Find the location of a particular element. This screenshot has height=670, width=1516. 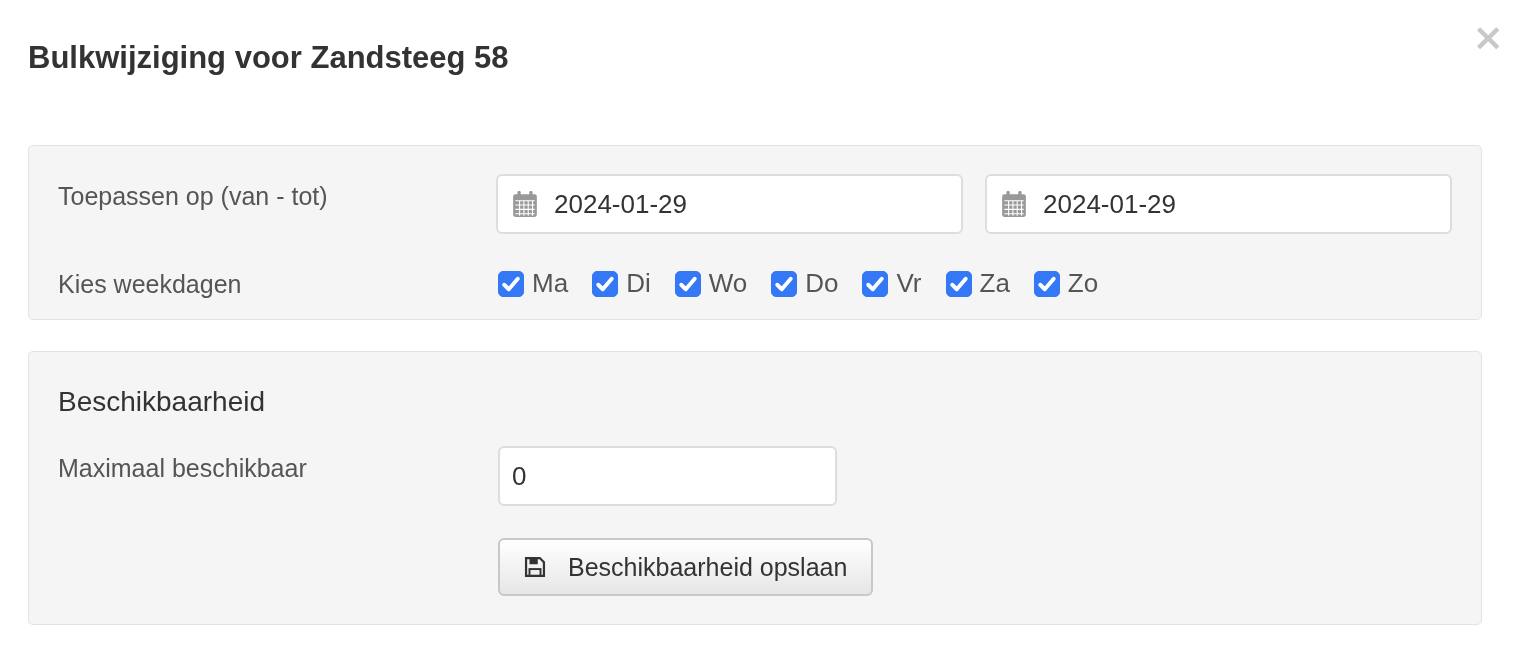

dialog-title: Bulkwijziging voor Zandsteeg 58 is located at coordinates (268, 58).